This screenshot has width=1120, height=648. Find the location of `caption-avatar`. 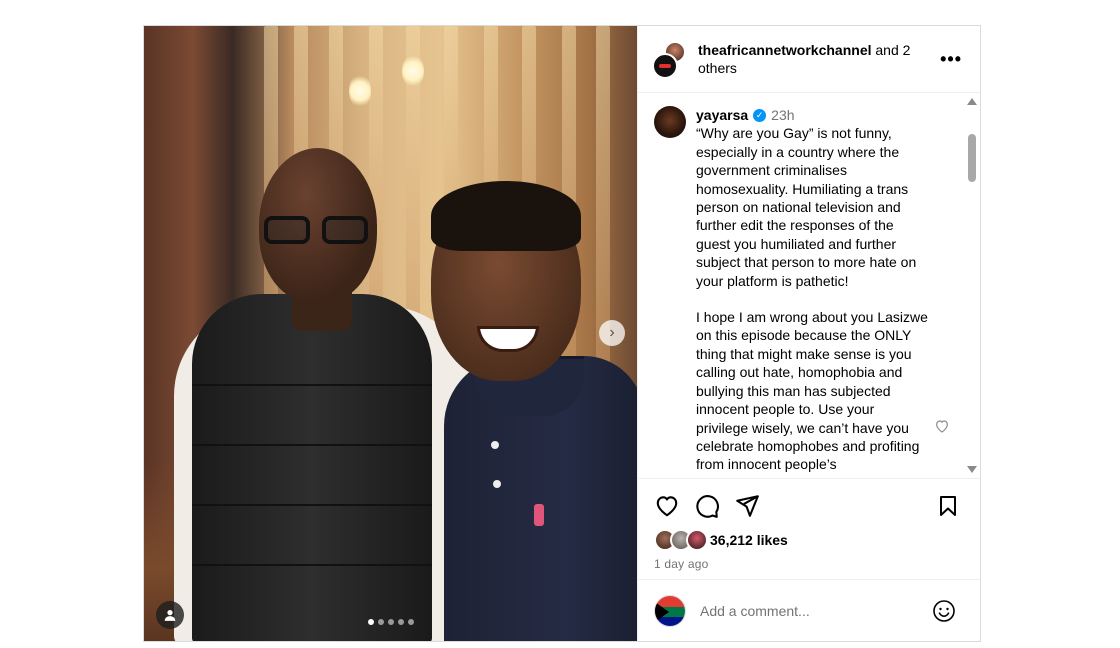

caption-avatar is located at coordinates (670, 122).